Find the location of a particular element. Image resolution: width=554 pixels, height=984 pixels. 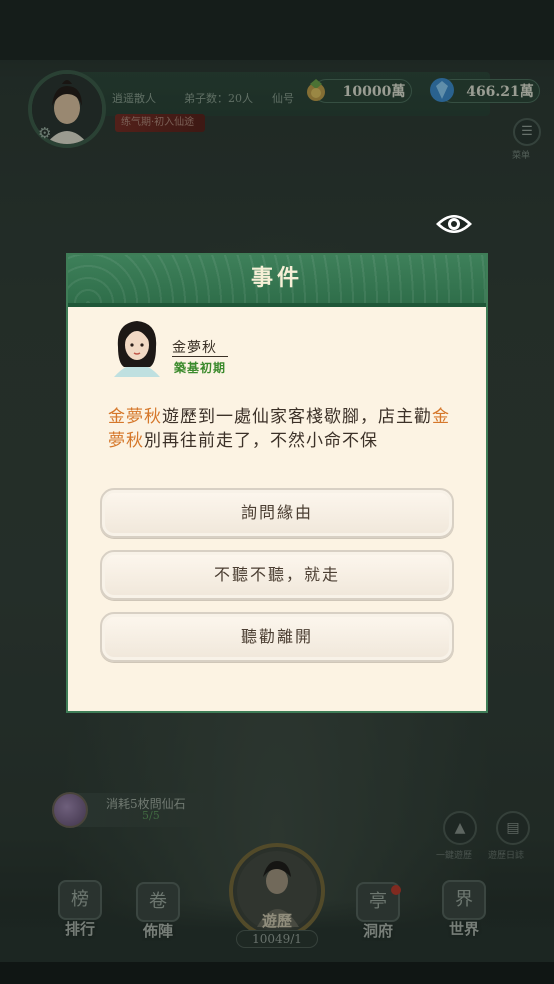

name-underline is located at coordinates (200, 356).